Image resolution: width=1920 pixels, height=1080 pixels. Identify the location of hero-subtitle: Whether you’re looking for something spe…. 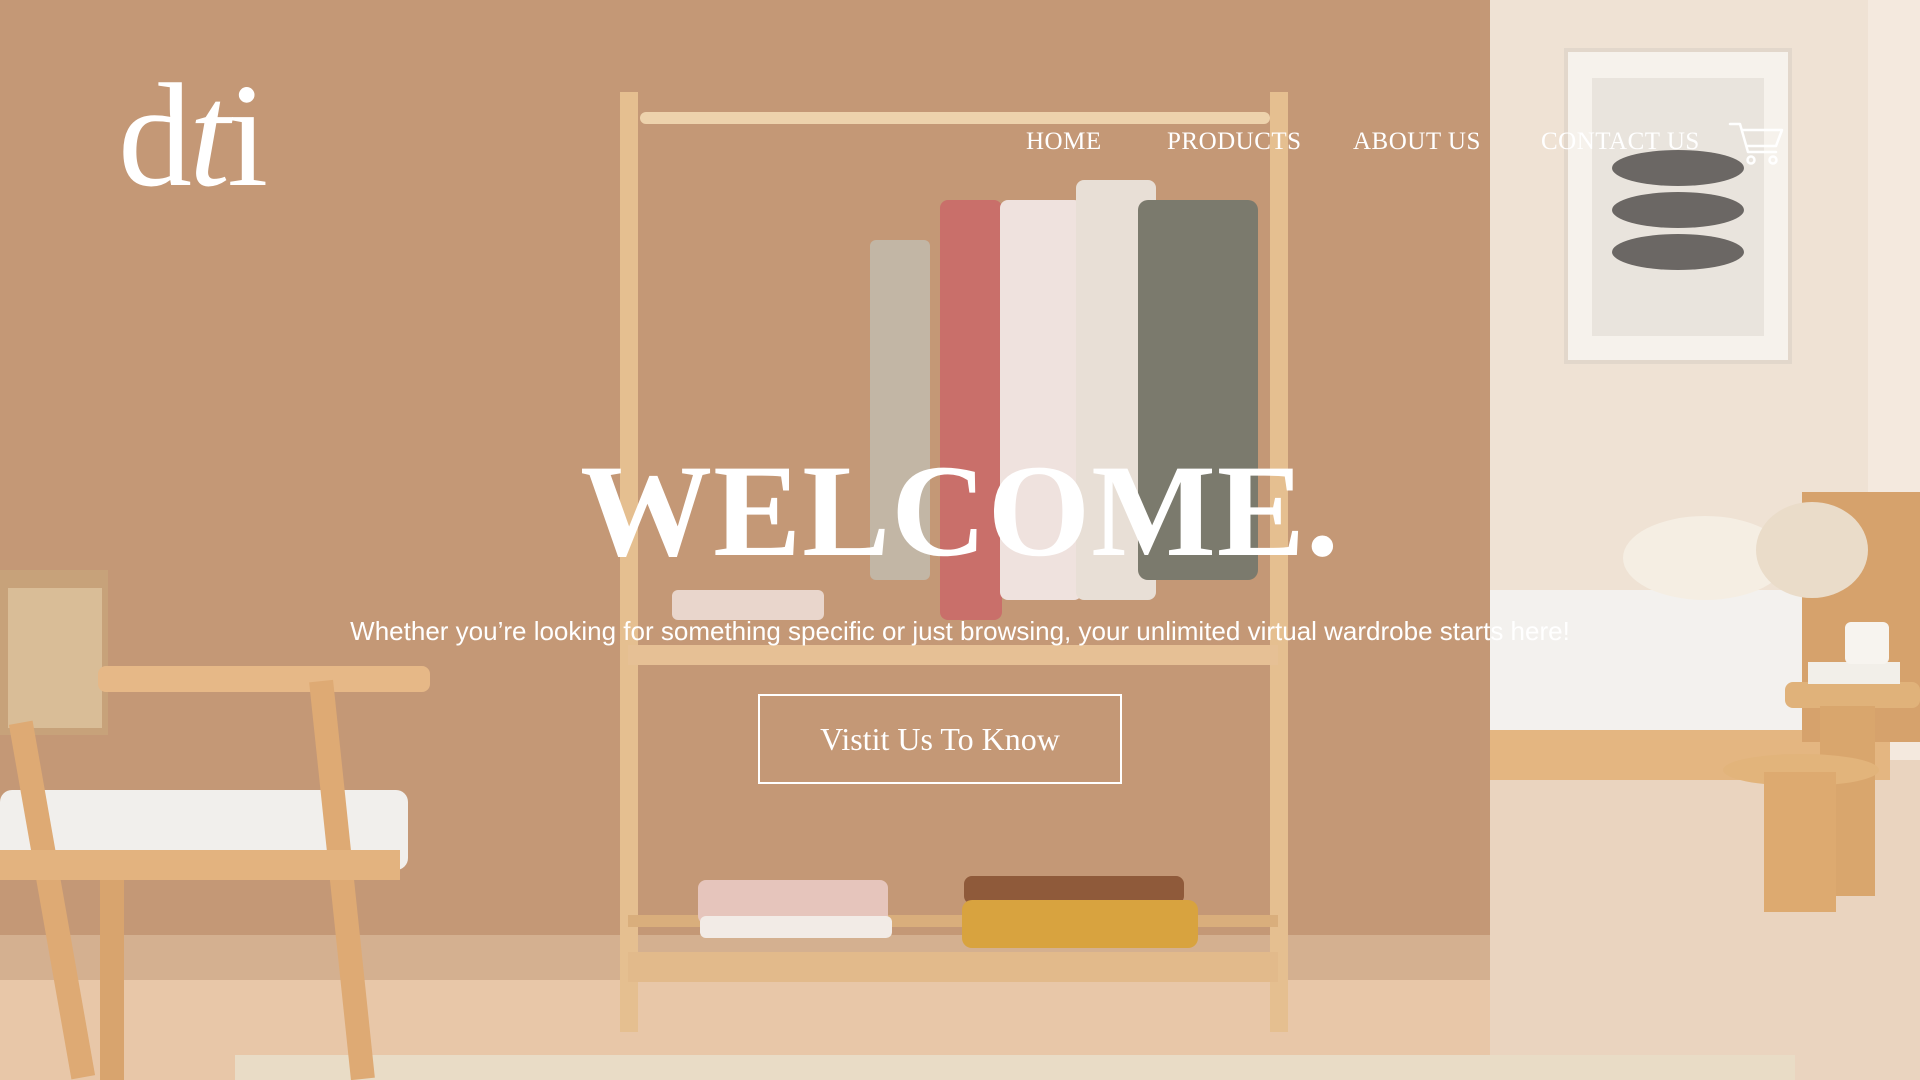
(960, 631).